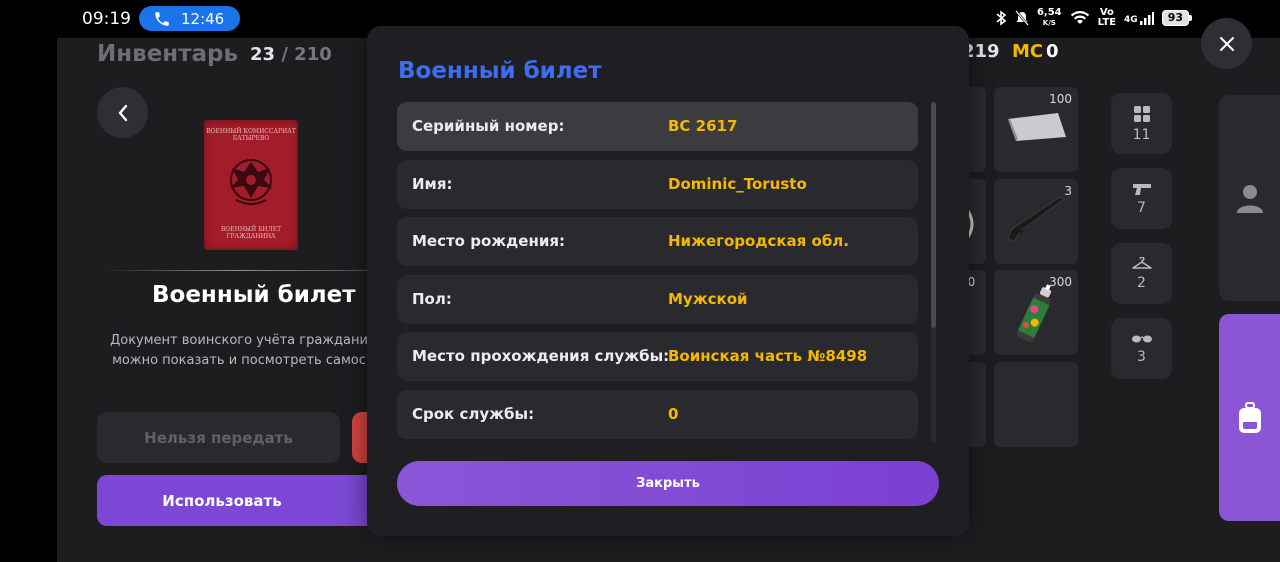  What do you see at coordinates (251, 233) in the screenshot?
I see `passport-bottom-text: ВОЕННЫЙ БИЛЕТ ГРАЖДАНИНА` at bounding box center [251, 233].